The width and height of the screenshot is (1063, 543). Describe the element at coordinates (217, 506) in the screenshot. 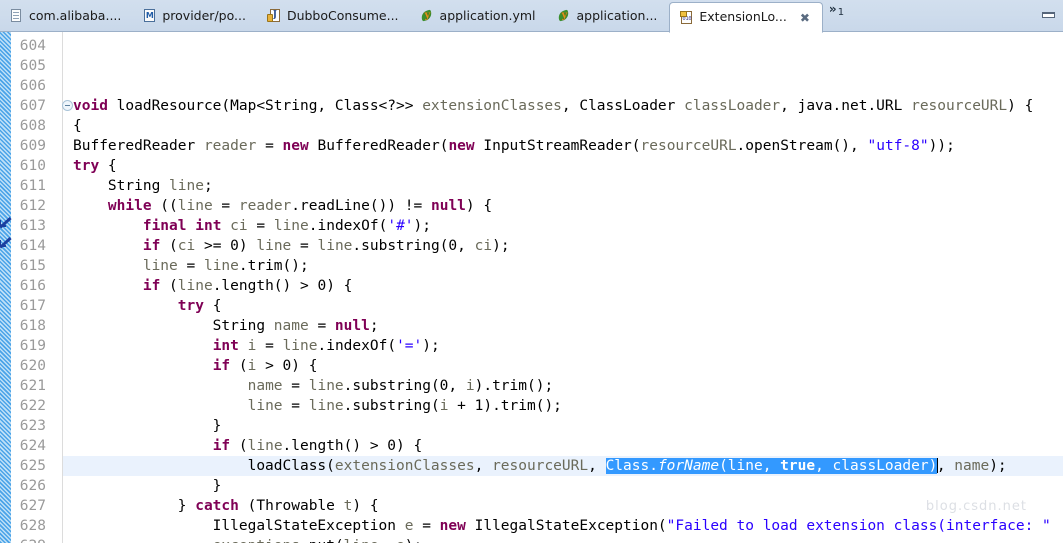

I see `code-token: catch` at that location.